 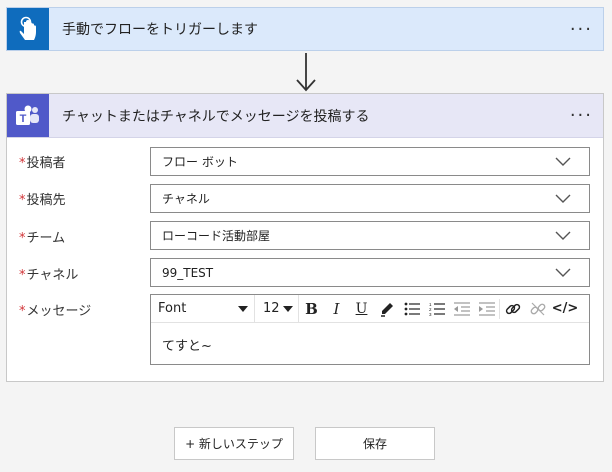 What do you see at coordinates (430, 314) in the screenshot?
I see `svg-text: 3` at bounding box center [430, 314].